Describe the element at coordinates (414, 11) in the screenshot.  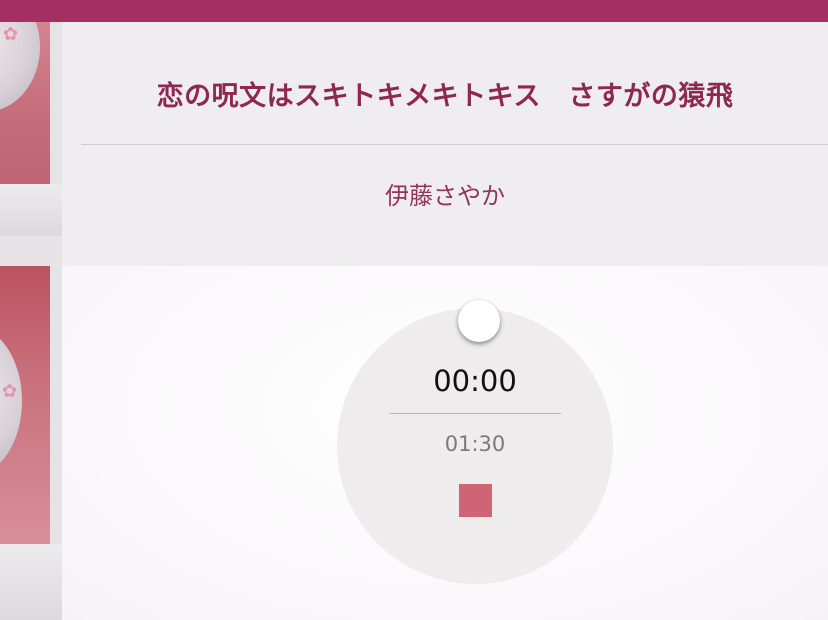
I see `top-bar` at that location.